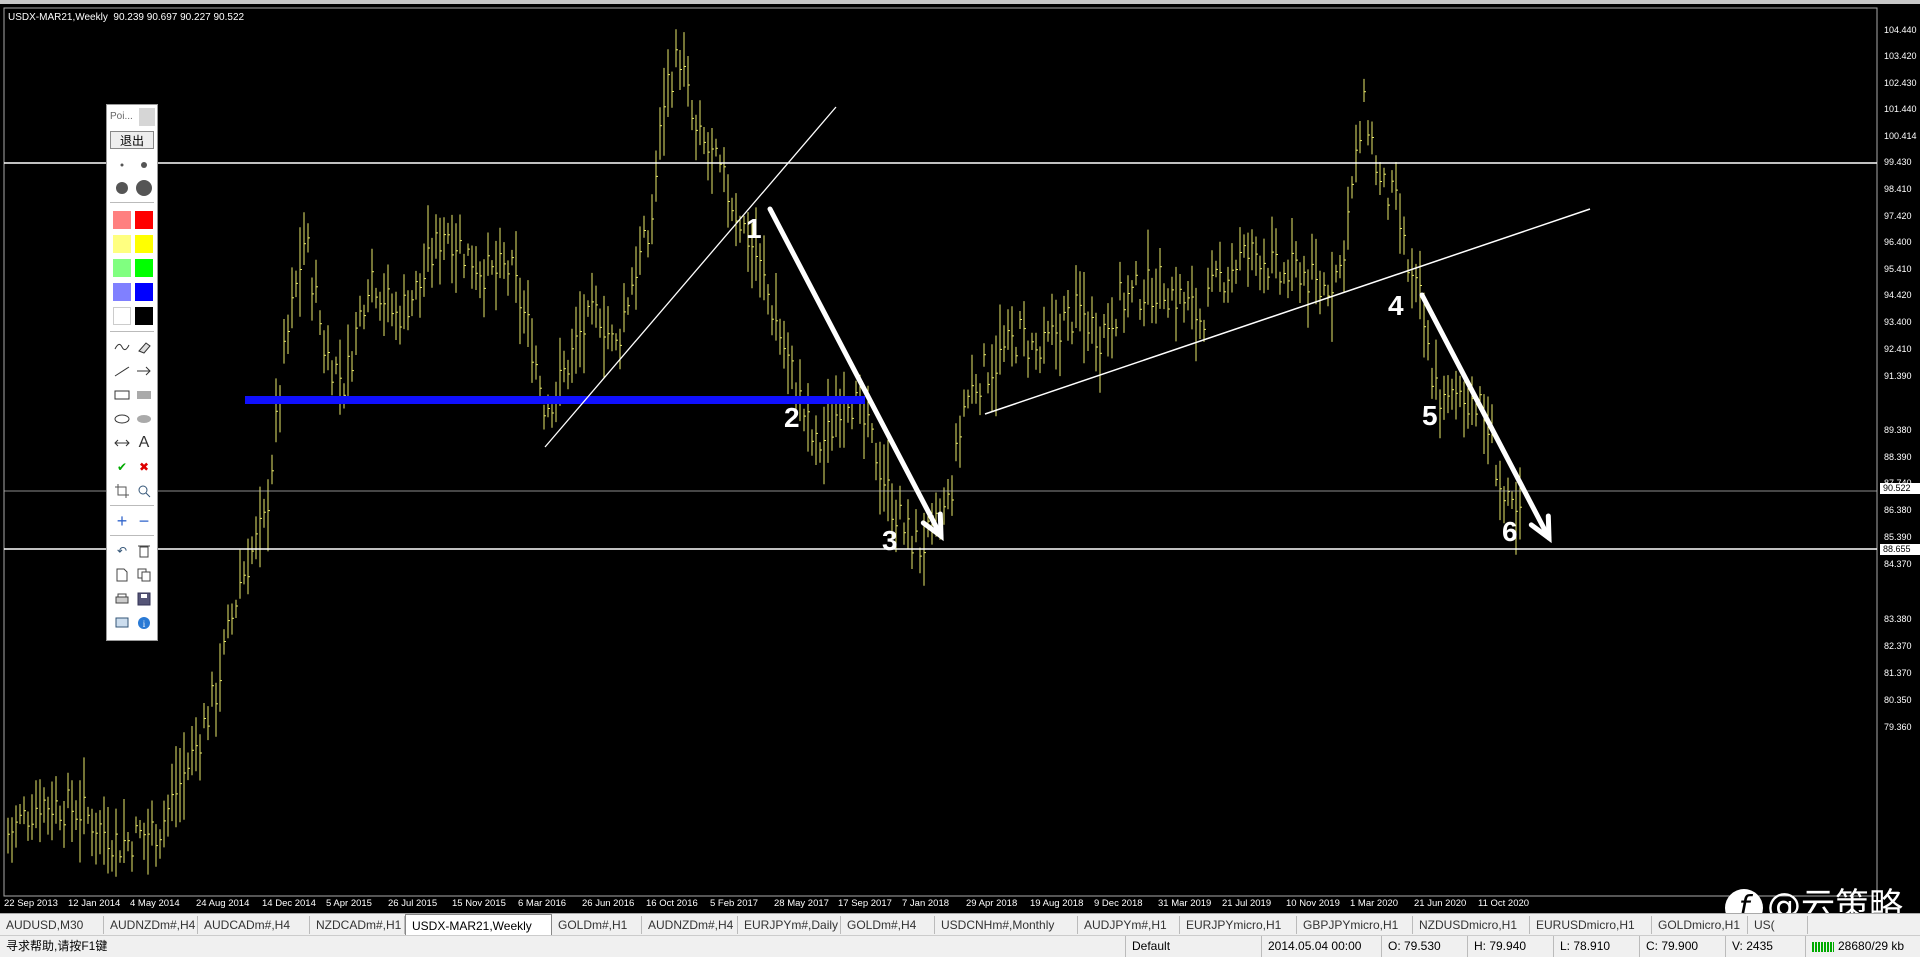 The image size is (1920, 957). What do you see at coordinates (1238, 925) in the screenshot?
I see `chart-tab: EURJPYmicro,H1` at bounding box center [1238, 925].